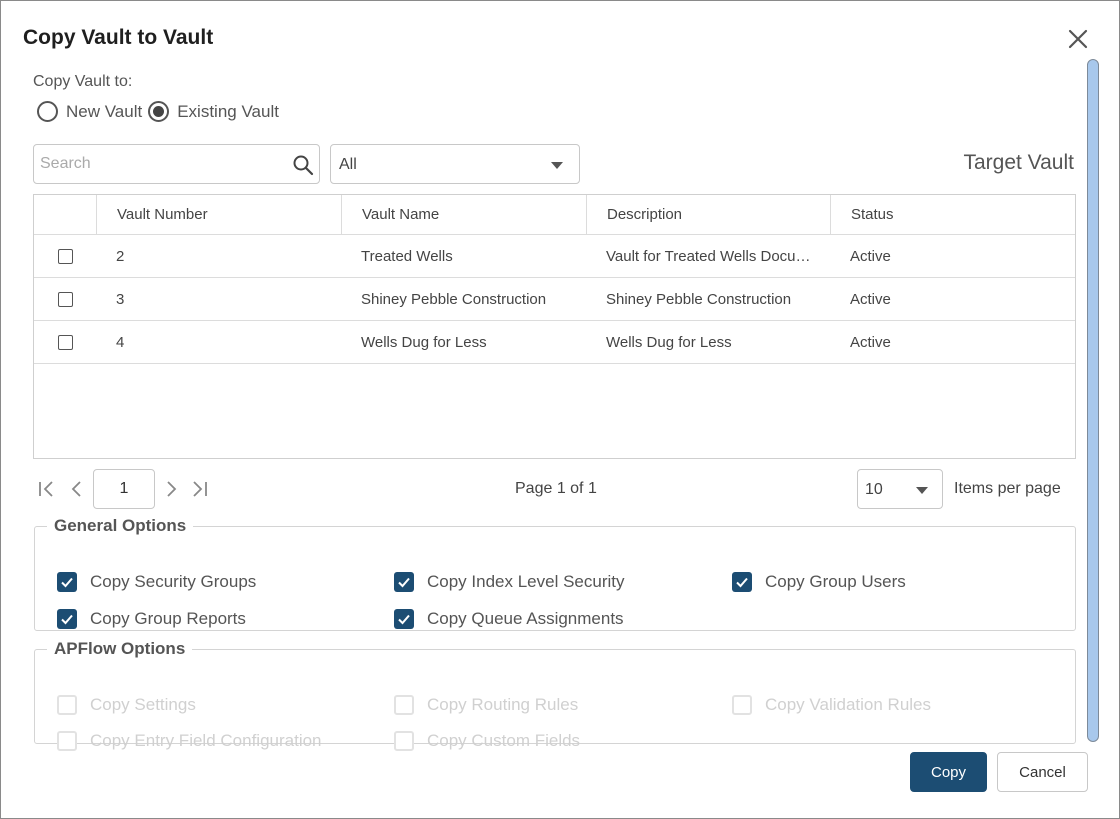  Describe the element at coordinates (708, 214) in the screenshot. I see `column-header-description: Description` at that location.